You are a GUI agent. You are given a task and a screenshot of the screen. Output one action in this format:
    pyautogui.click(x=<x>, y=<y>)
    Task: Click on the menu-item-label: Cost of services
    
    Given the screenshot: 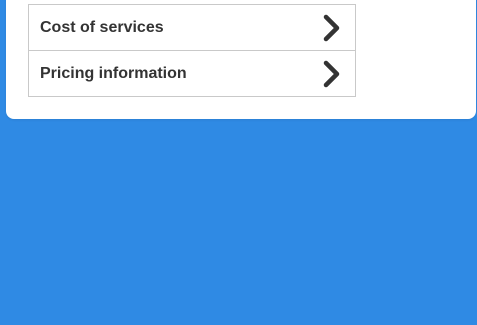 What is the action you would take?
    pyautogui.click(x=102, y=27)
    